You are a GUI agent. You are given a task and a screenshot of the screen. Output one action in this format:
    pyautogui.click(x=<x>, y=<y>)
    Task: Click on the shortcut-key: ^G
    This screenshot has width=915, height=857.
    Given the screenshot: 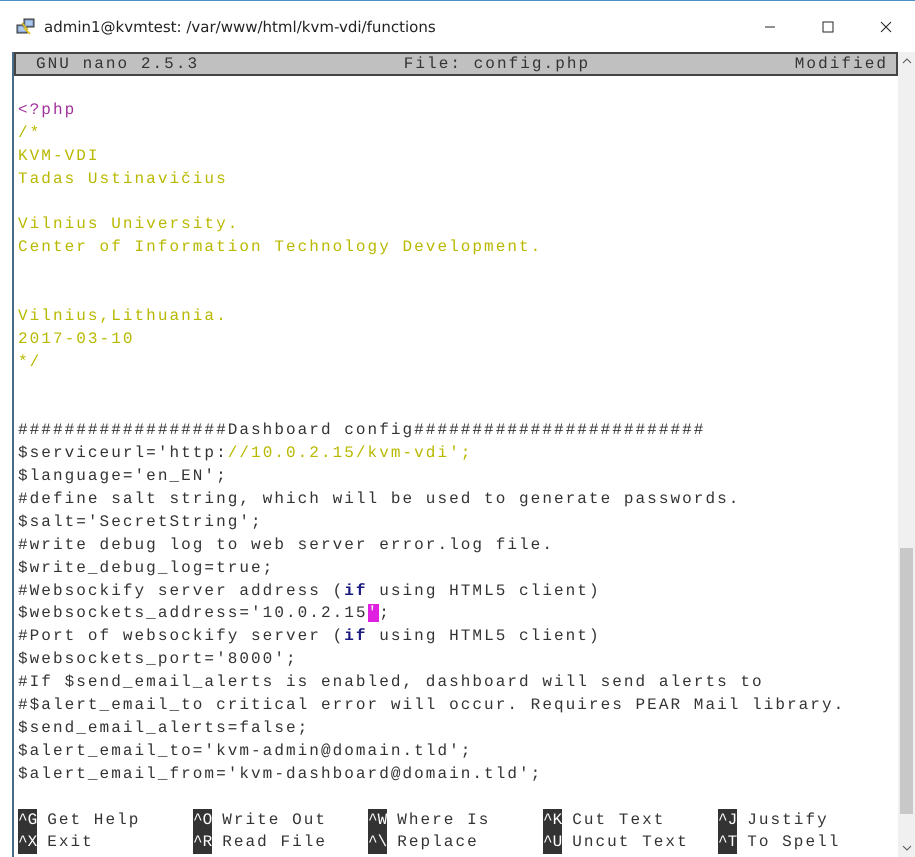 What is the action you would take?
    pyautogui.click(x=28, y=820)
    